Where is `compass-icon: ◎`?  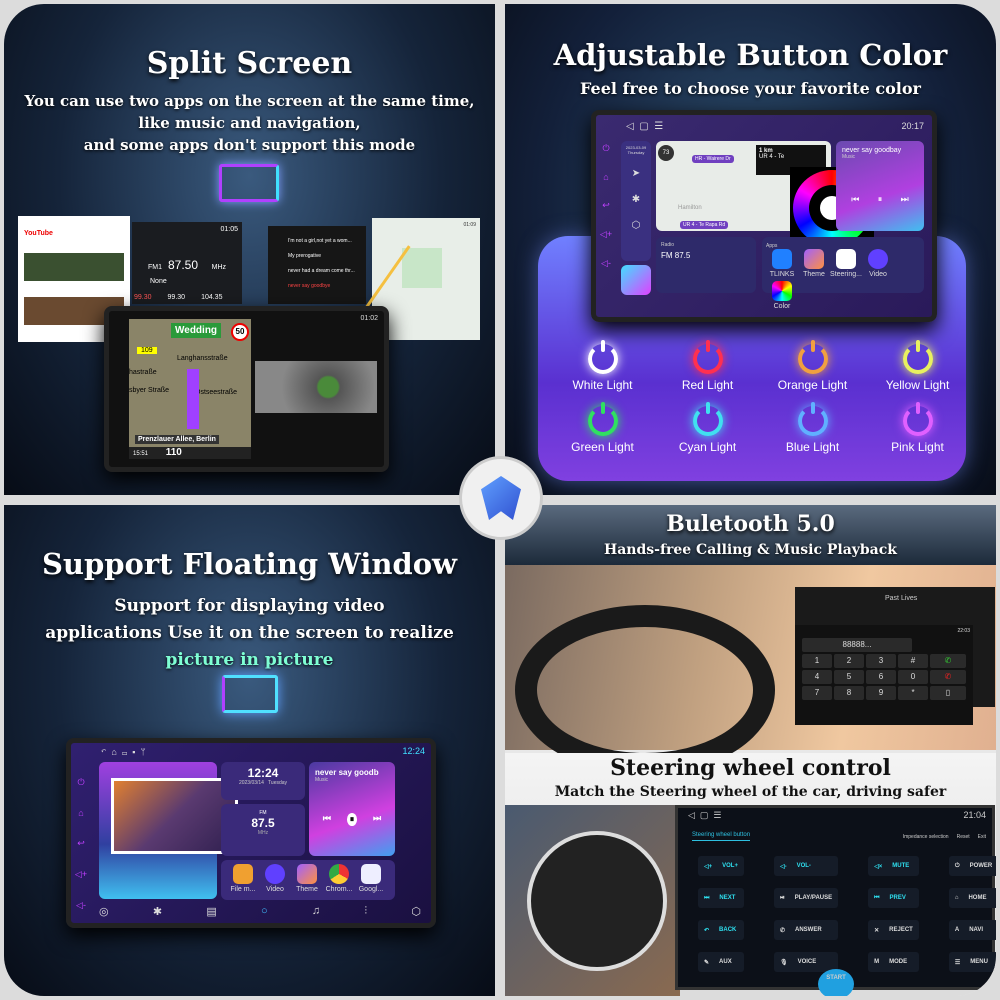 compass-icon: ◎ is located at coordinates (104, 911).